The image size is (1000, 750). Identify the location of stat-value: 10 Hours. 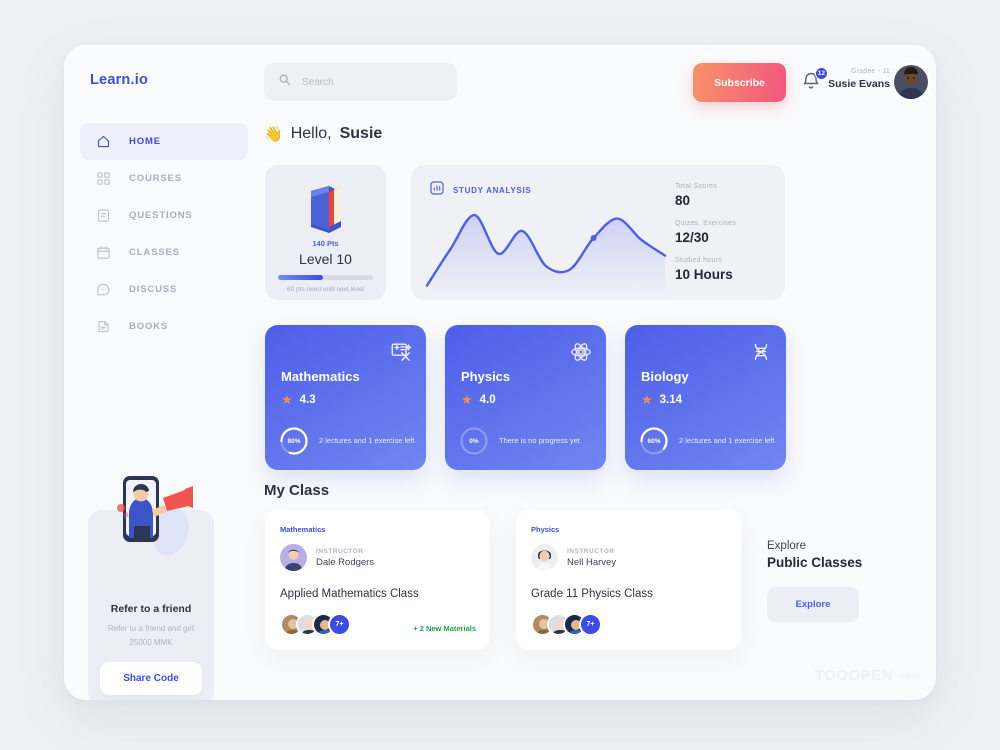
(704, 274).